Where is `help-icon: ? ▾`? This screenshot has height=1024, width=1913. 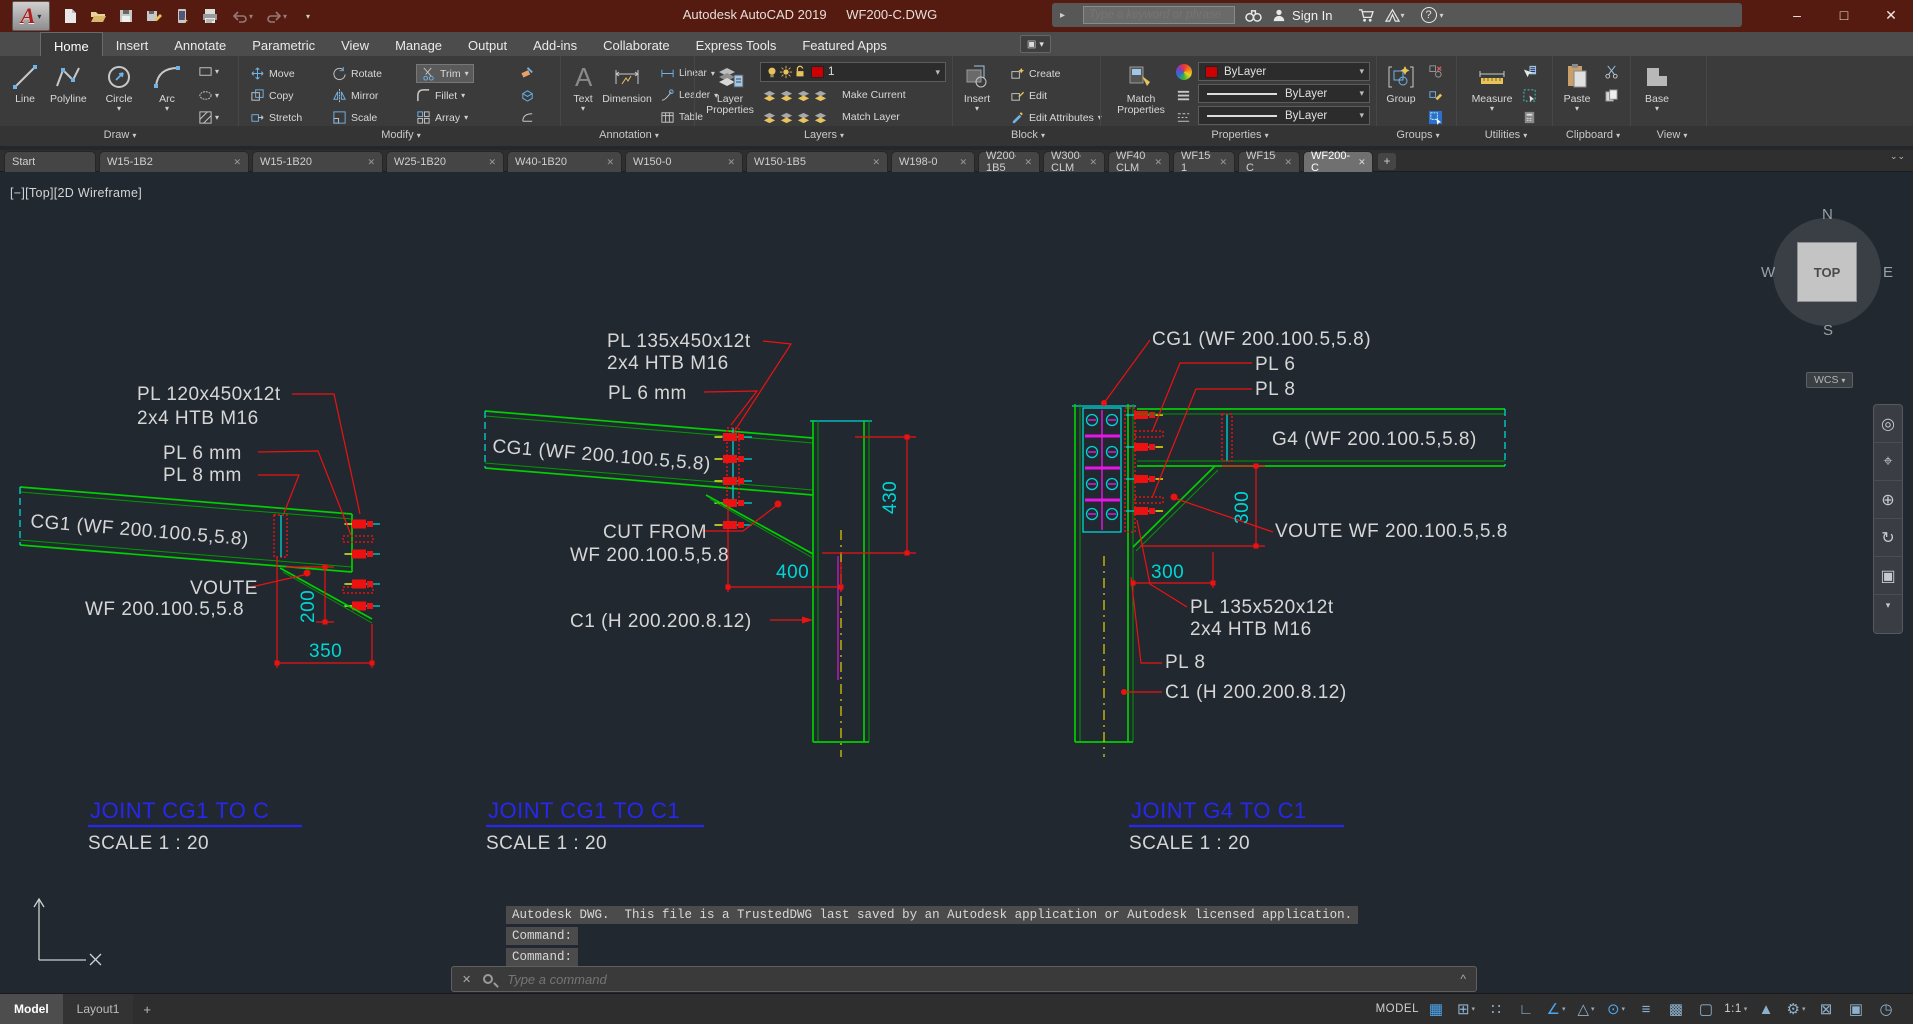 help-icon: ? ▾ is located at coordinates (1432, 15).